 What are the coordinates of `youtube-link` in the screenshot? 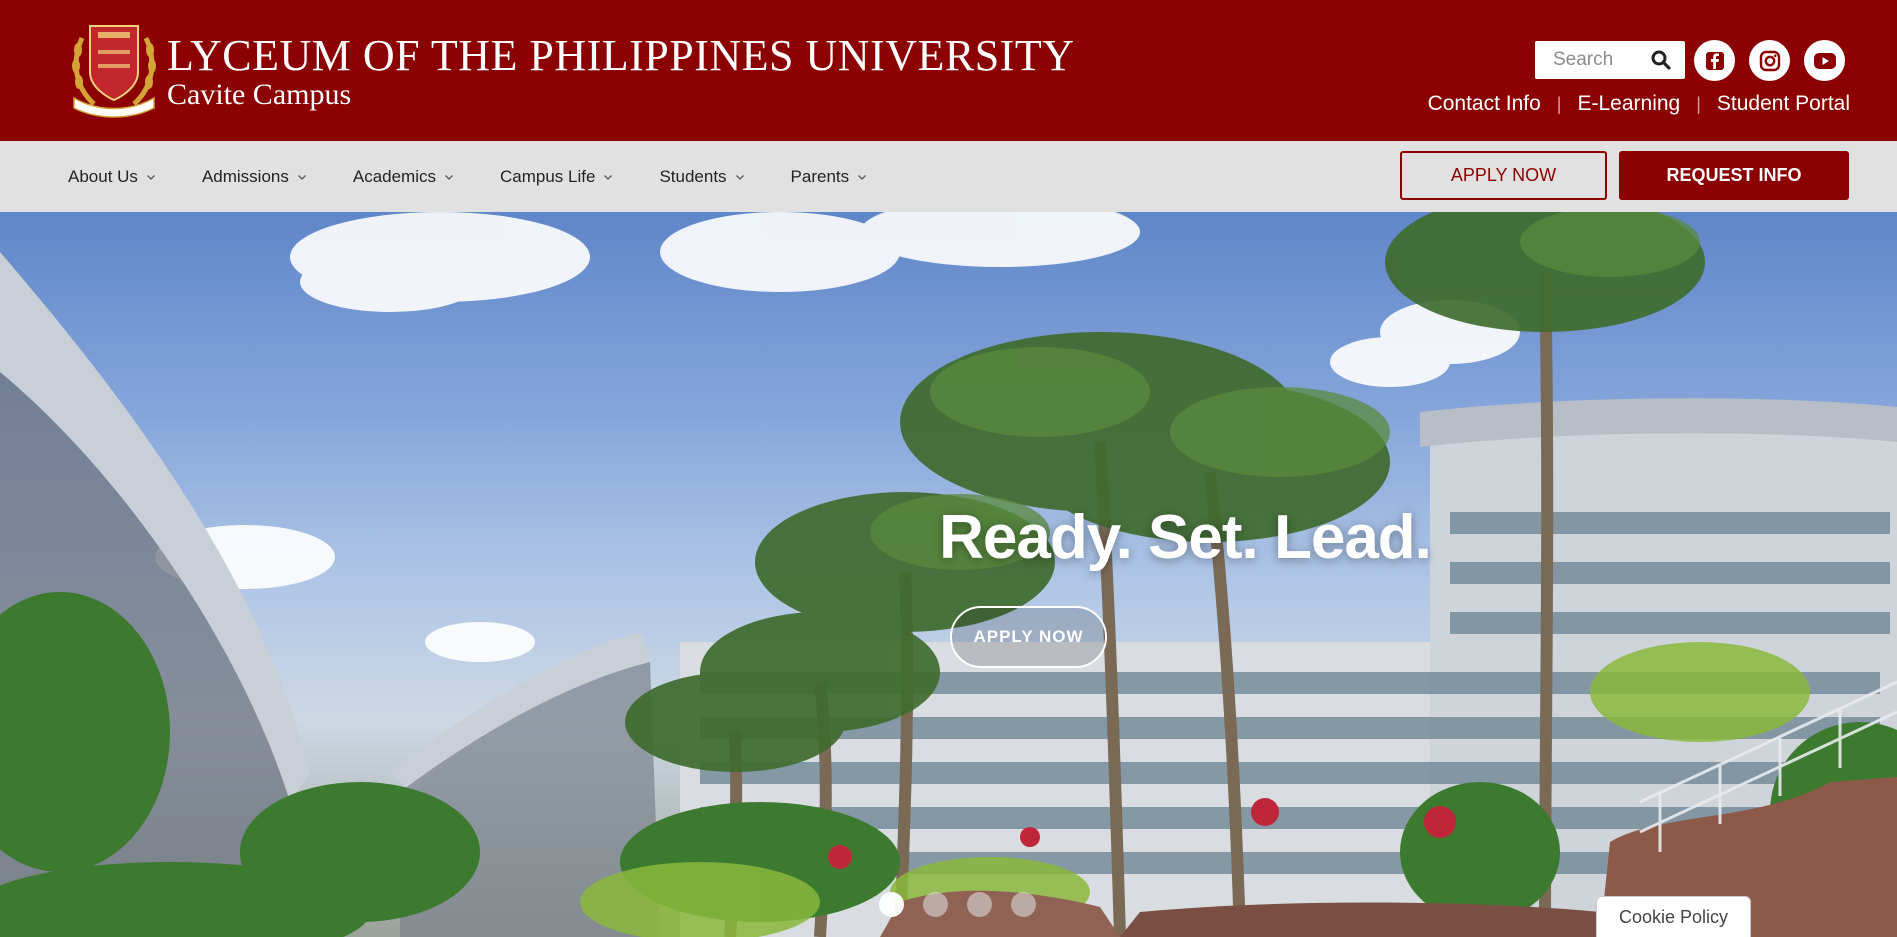 It's located at (1824, 60).